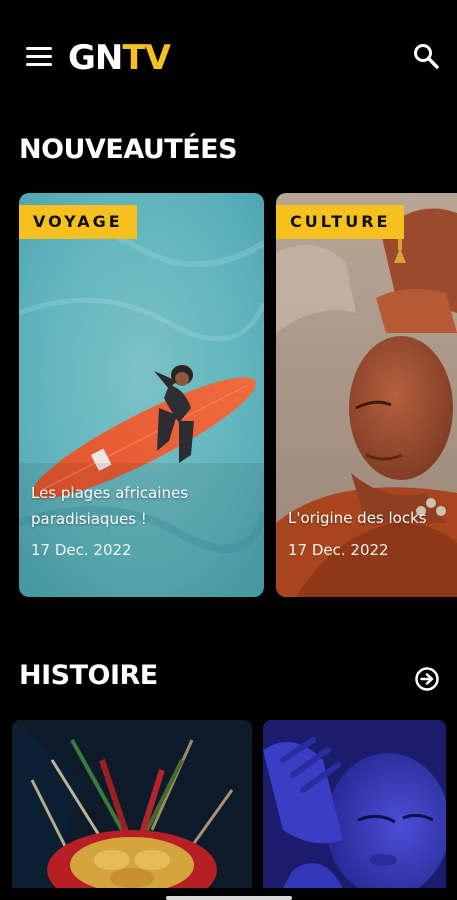 Image resolution: width=457 pixels, height=900 pixels. I want to click on blue-portrait-image, so click(354, 804).